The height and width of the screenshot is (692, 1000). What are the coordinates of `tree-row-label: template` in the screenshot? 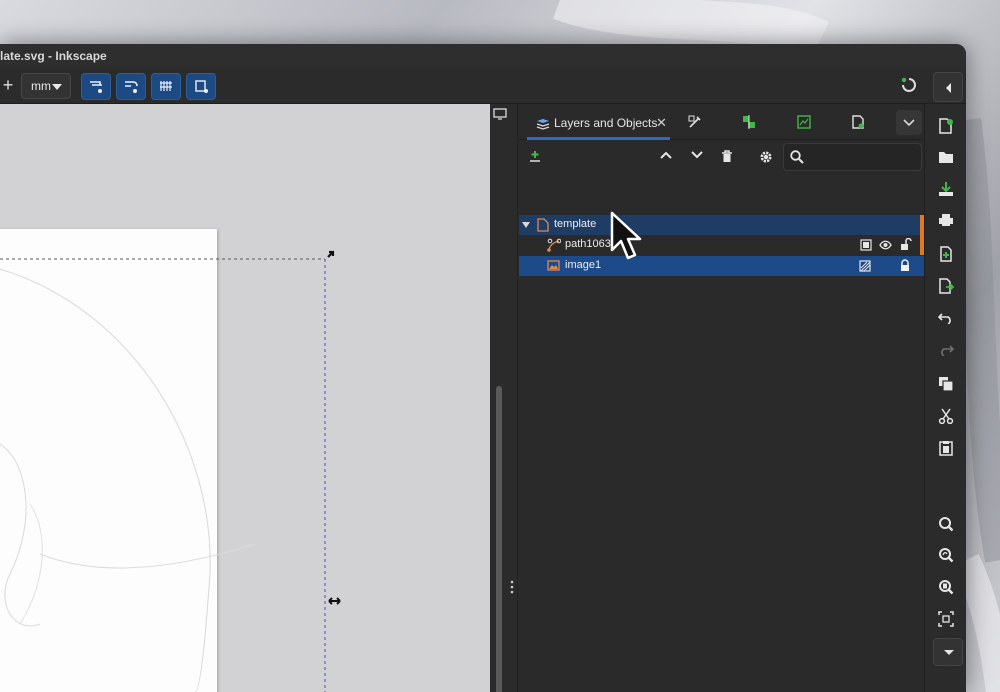 It's located at (575, 224).